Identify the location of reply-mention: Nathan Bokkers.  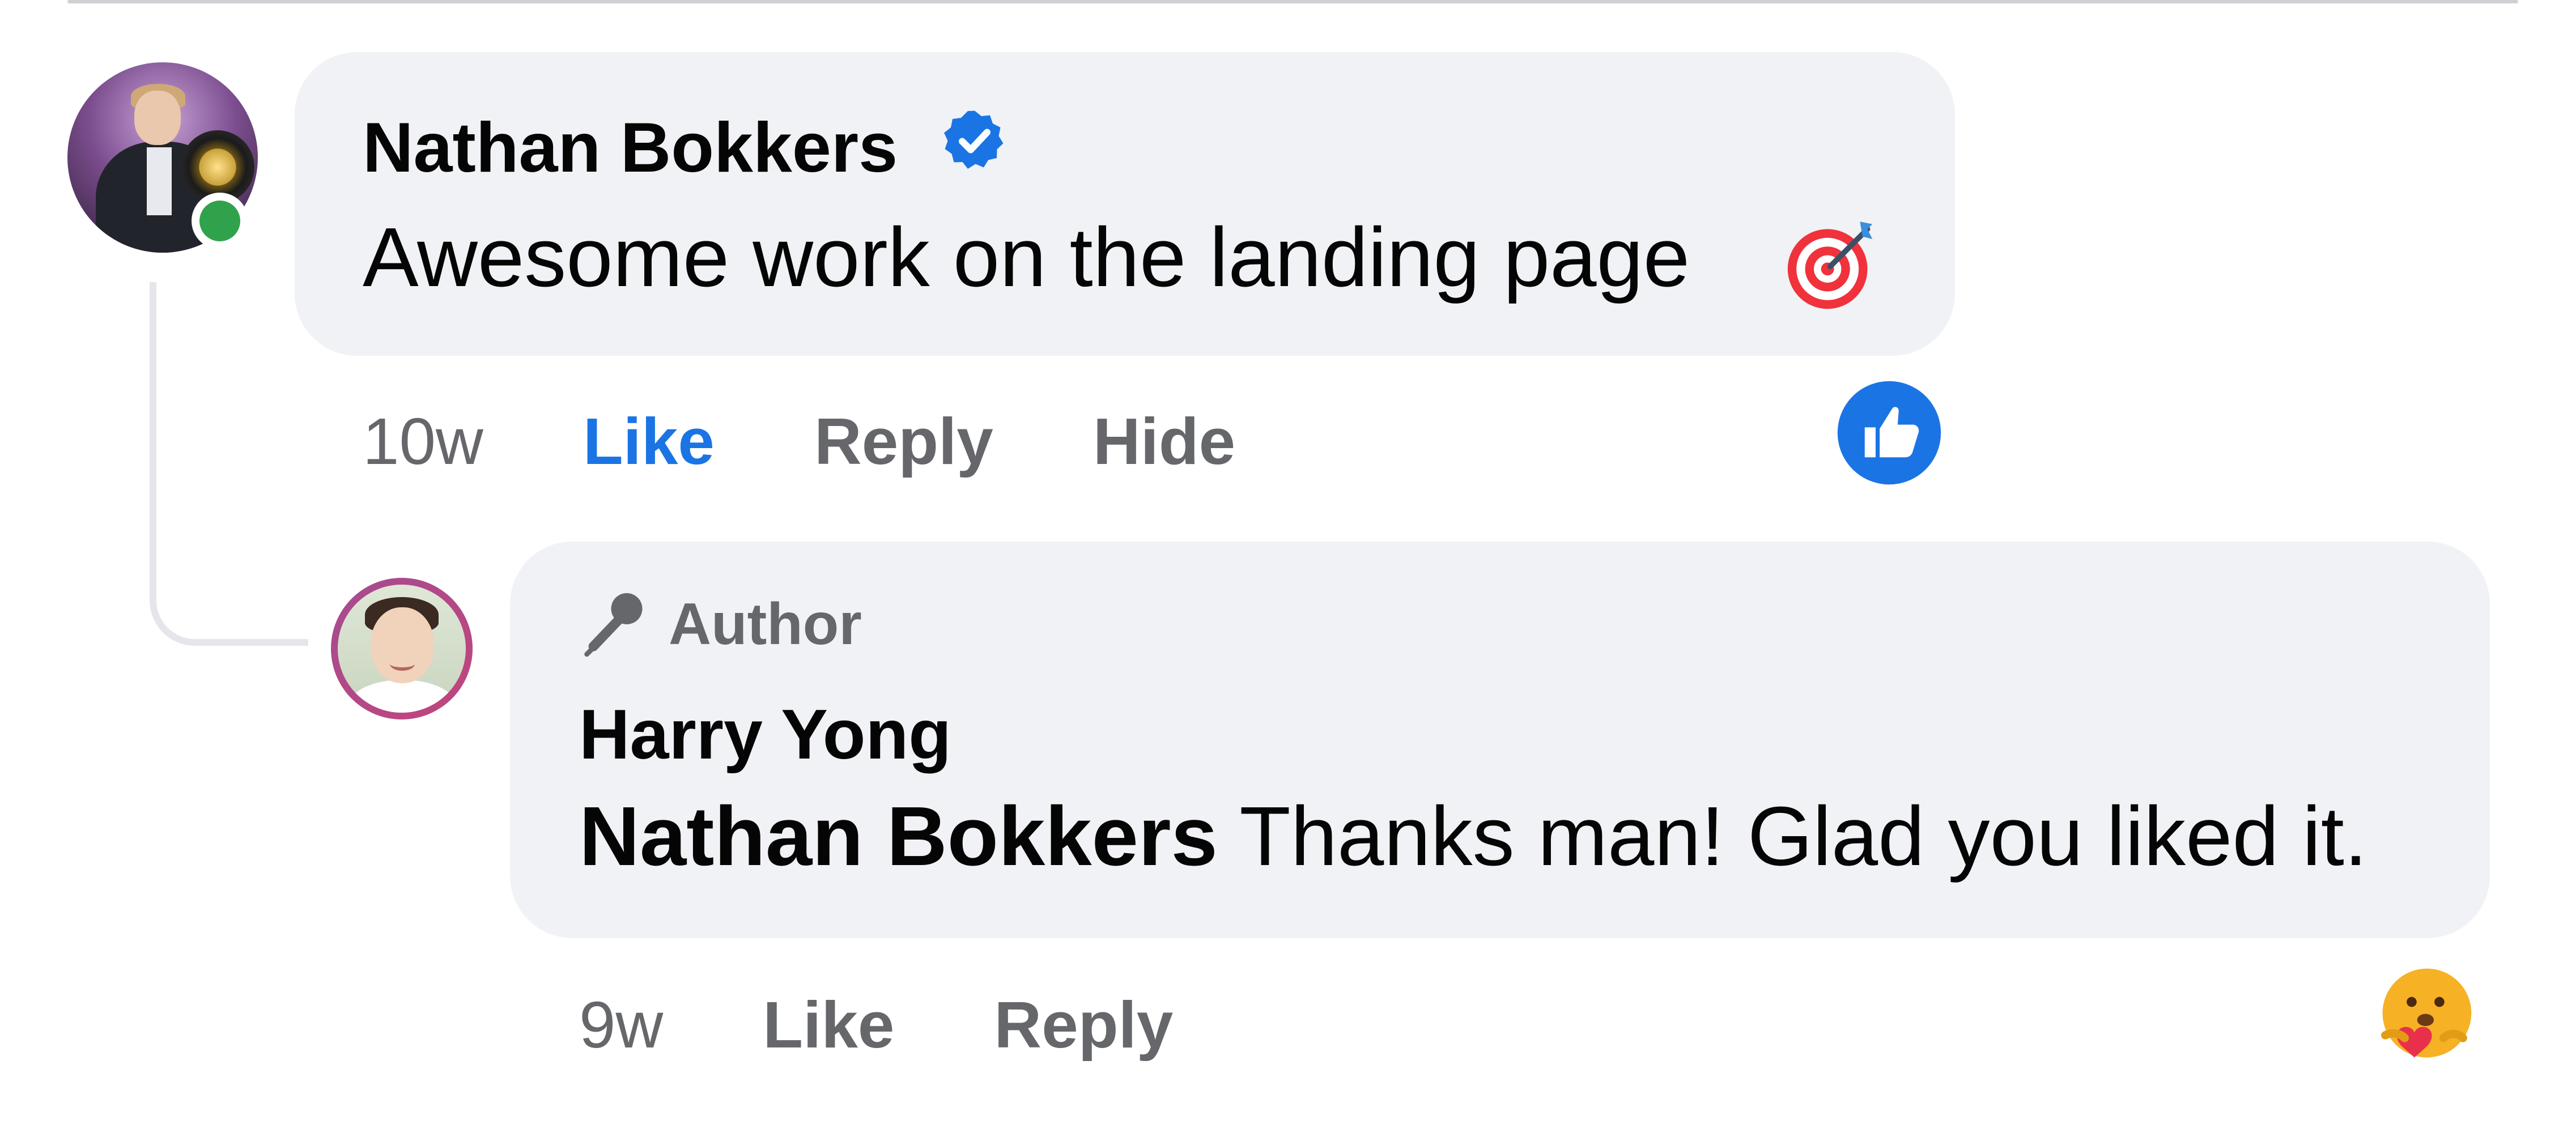
(898, 836).